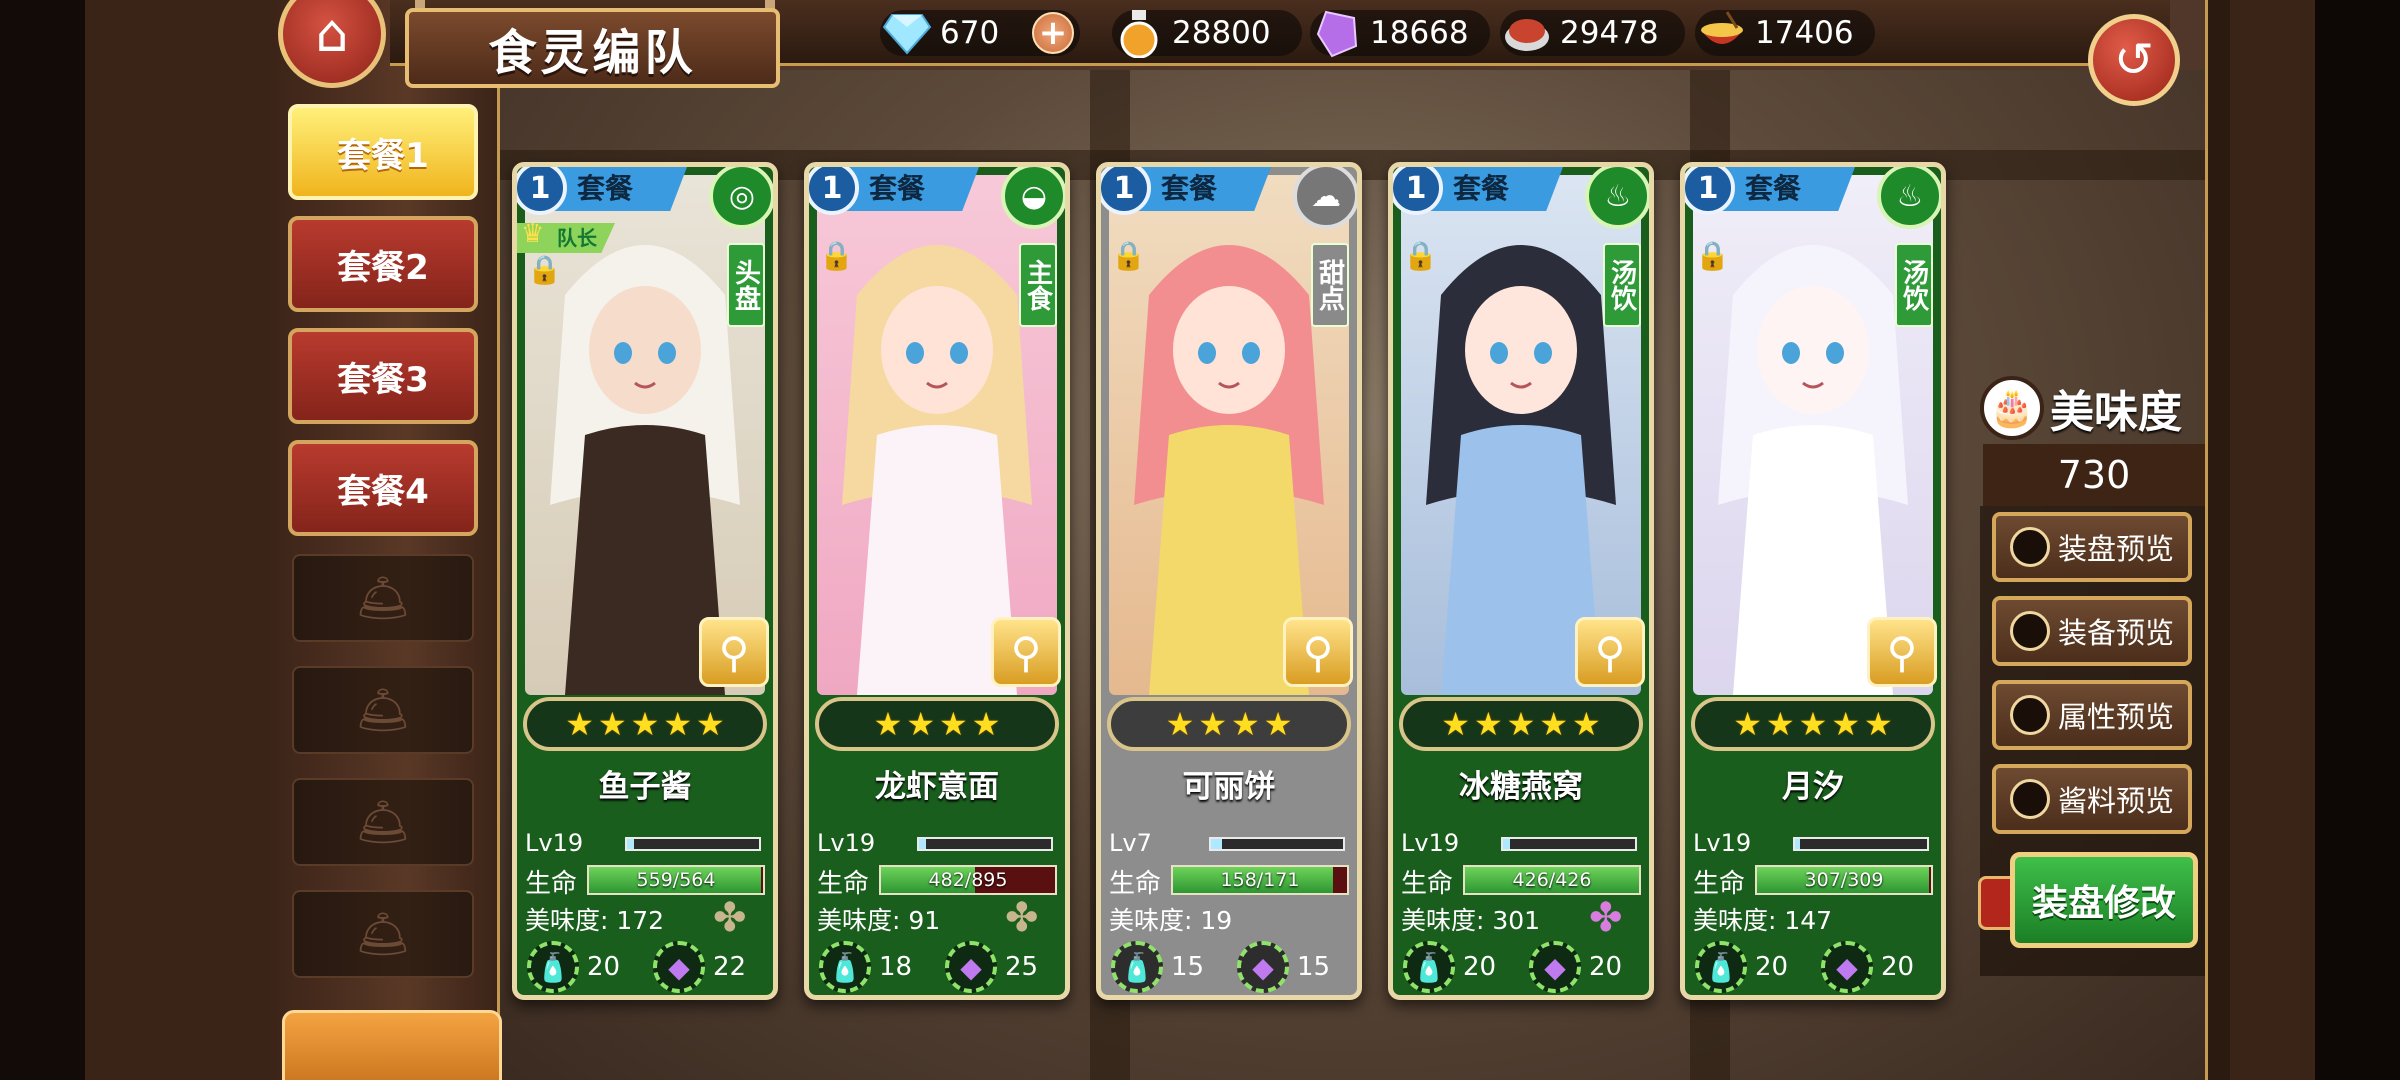 The height and width of the screenshot is (1080, 2400). I want to click on back-button: ↺, so click(2134, 60).